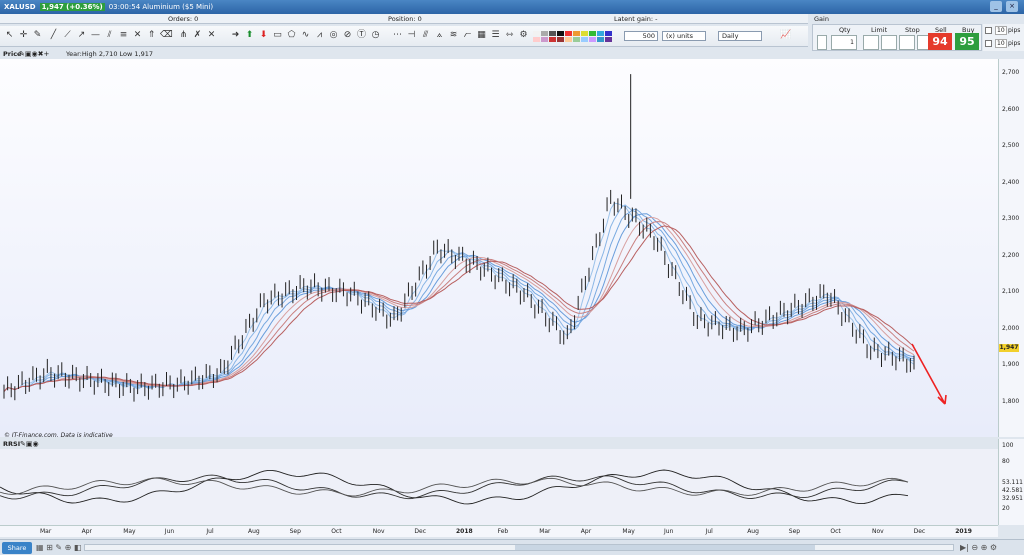 This screenshot has height=555, width=1024. Describe the element at coordinates (295, 531) in the screenshot. I see `x-tick-label: Sep` at that location.